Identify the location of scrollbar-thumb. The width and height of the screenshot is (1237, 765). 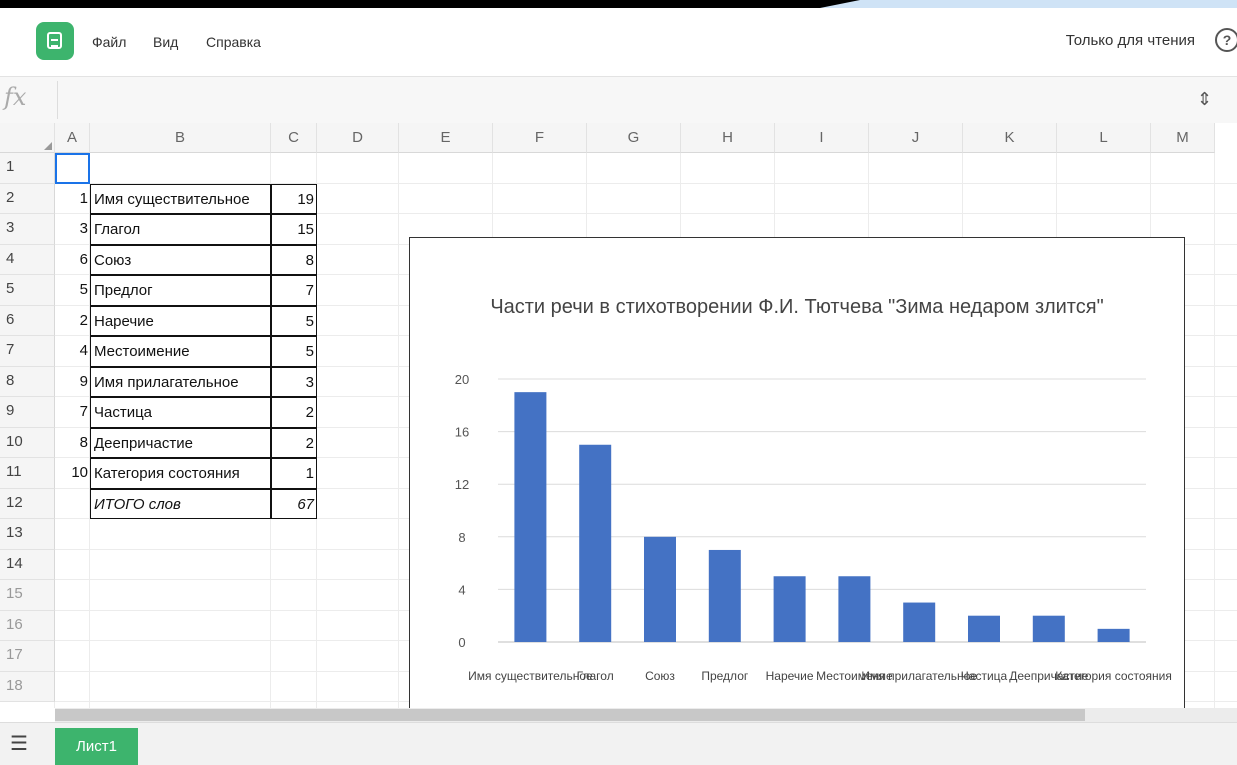
(570, 715).